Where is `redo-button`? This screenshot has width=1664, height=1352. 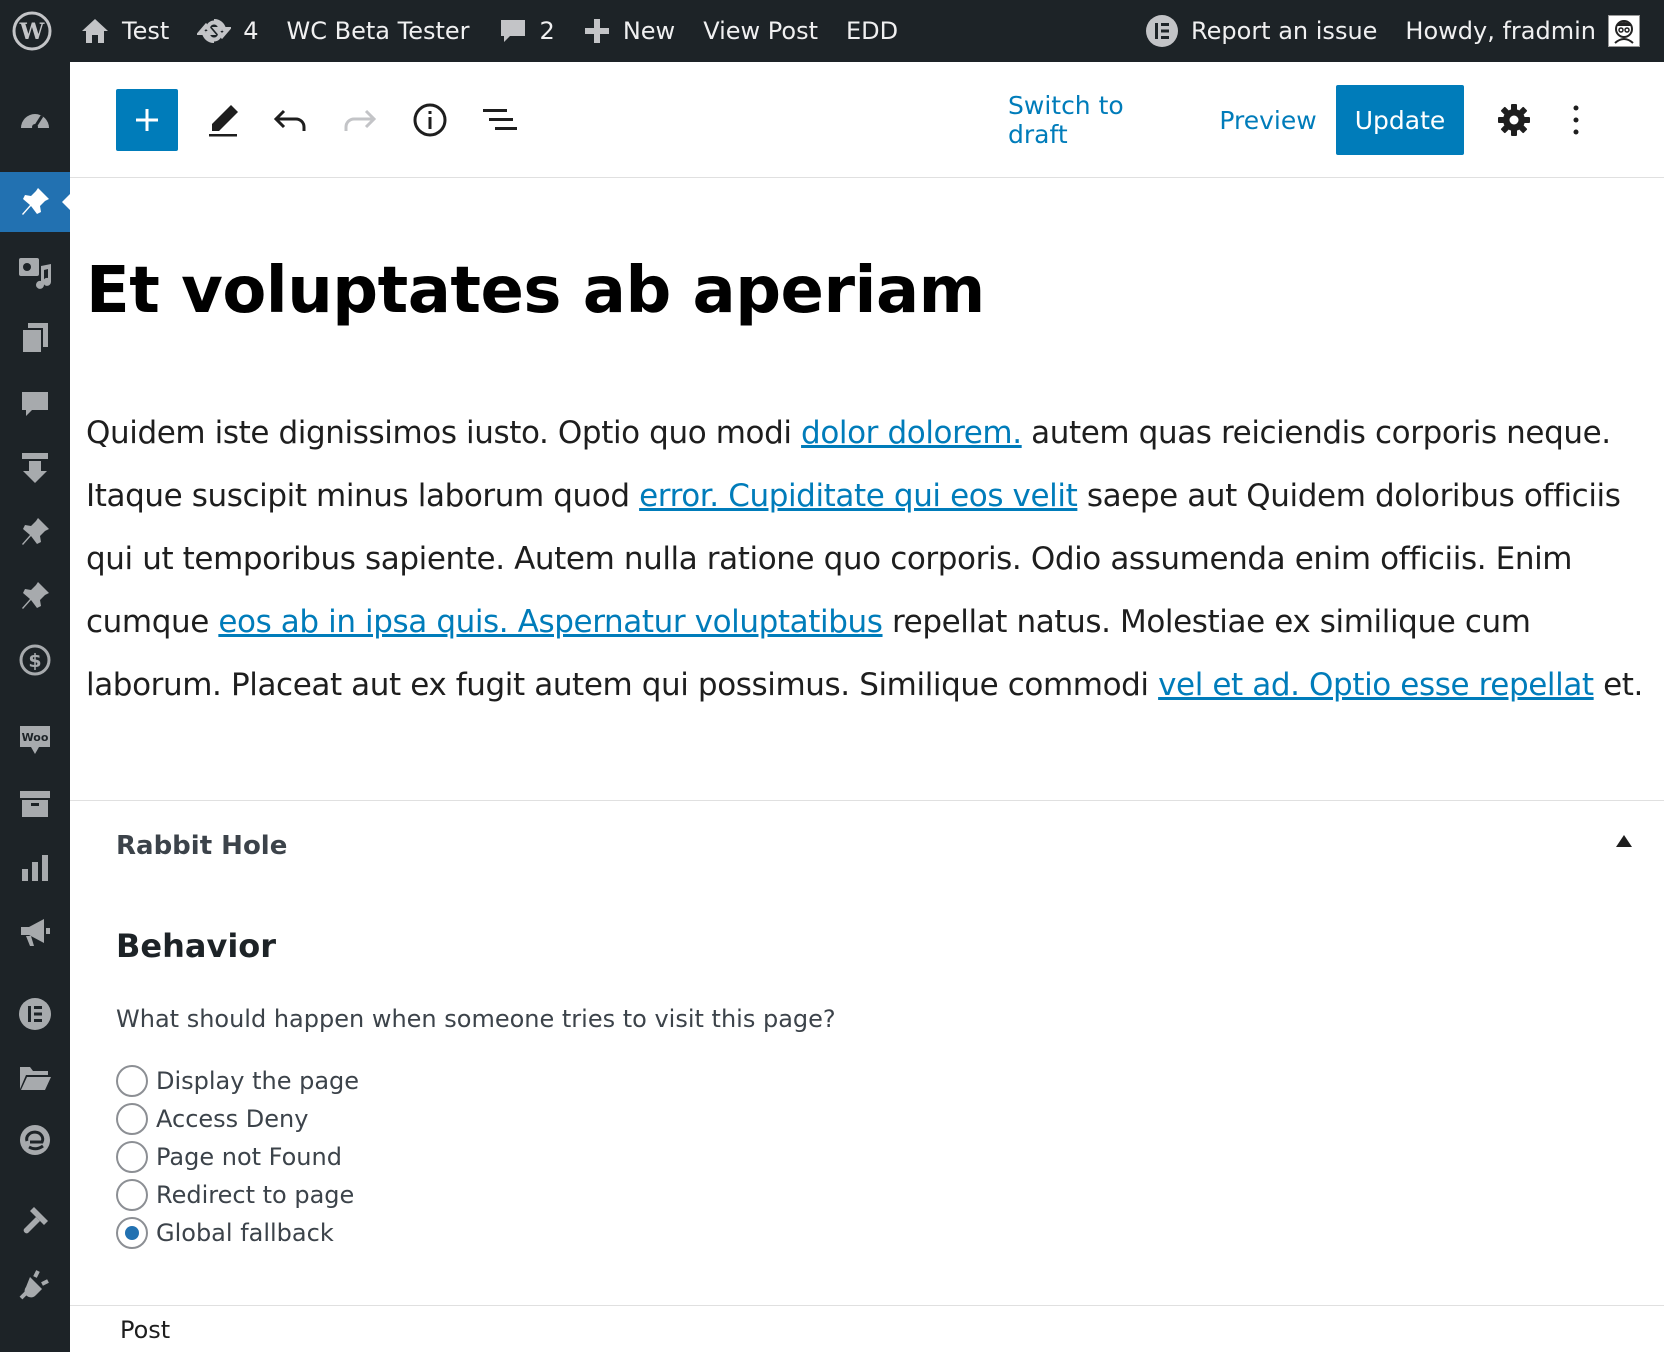 redo-button is located at coordinates (360, 120).